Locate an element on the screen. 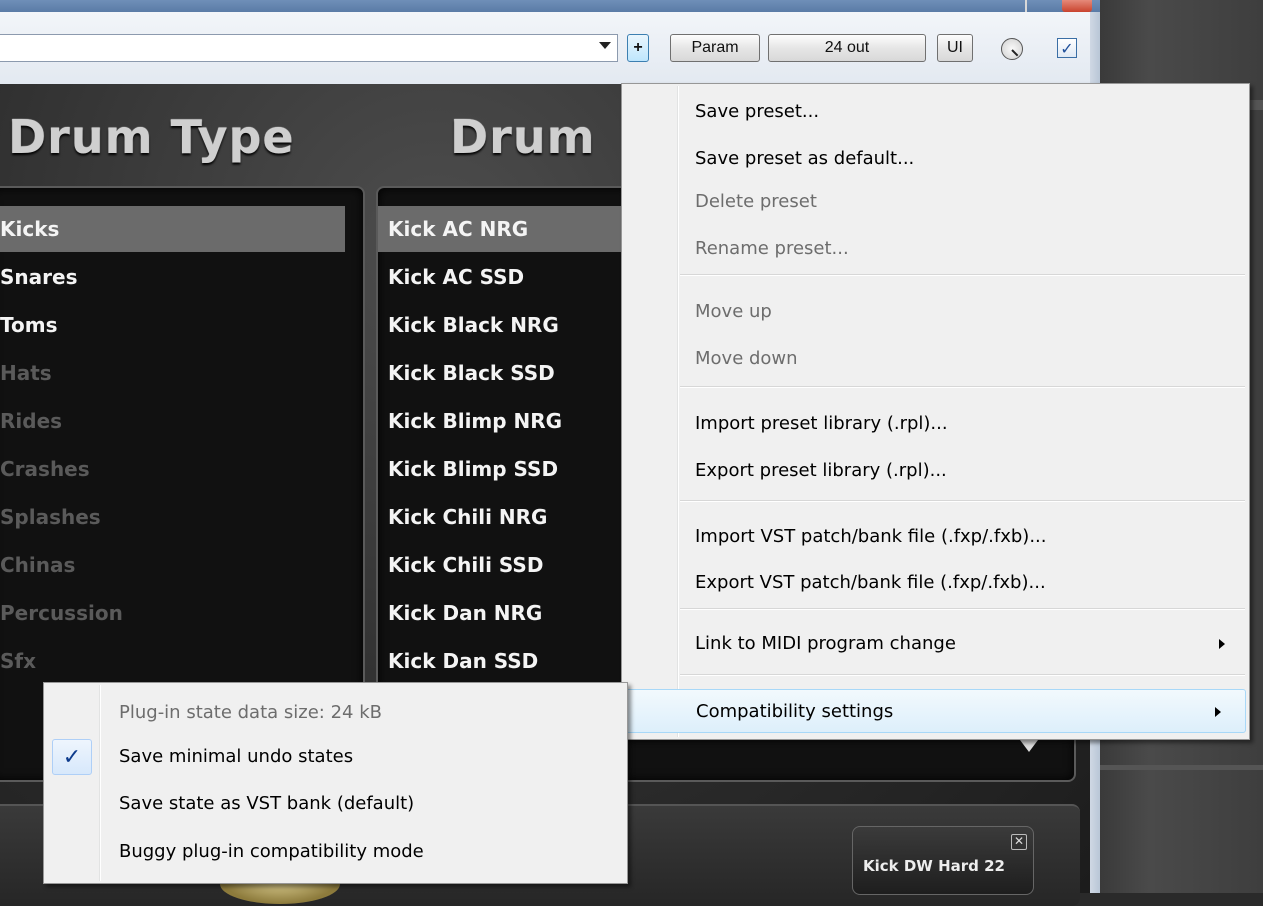 This screenshot has width=1263, height=906. menu-item-label: Save state as VST bank (default) is located at coordinates (267, 803).